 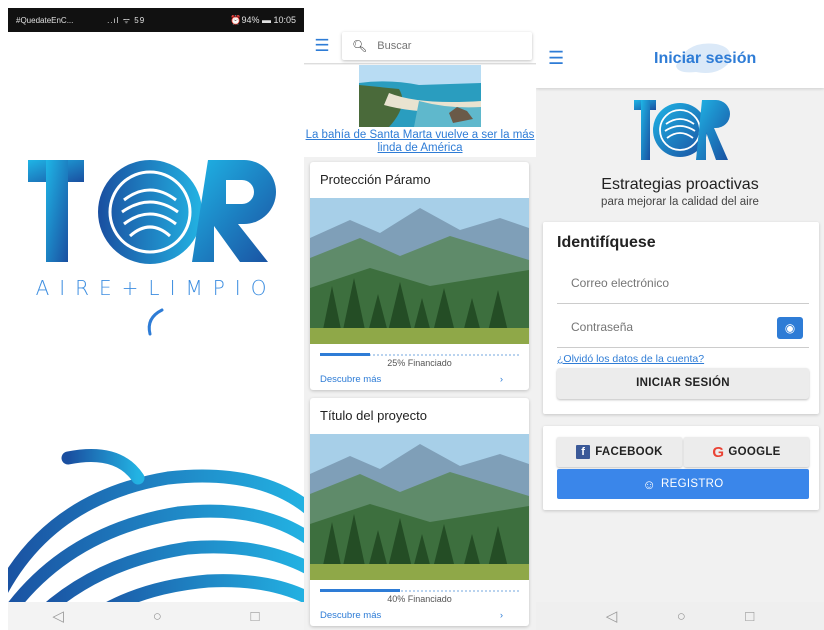 What do you see at coordinates (657, 283) in the screenshot?
I see `email-input` at bounding box center [657, 283].